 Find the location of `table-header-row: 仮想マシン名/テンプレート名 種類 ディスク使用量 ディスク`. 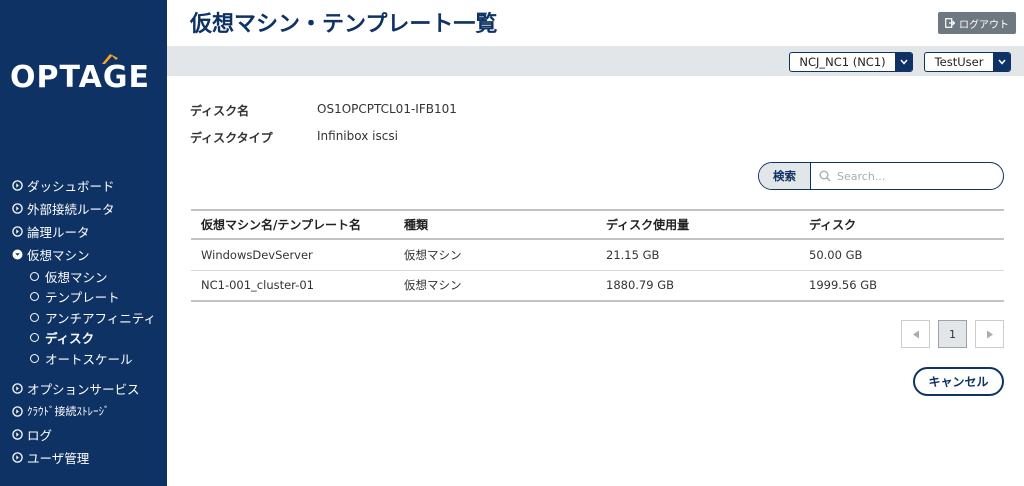

table-header-row: 仮想マシン名/テンプレート名 種類 ディスク使用量 ディスク is located at coordinates (597, 224).